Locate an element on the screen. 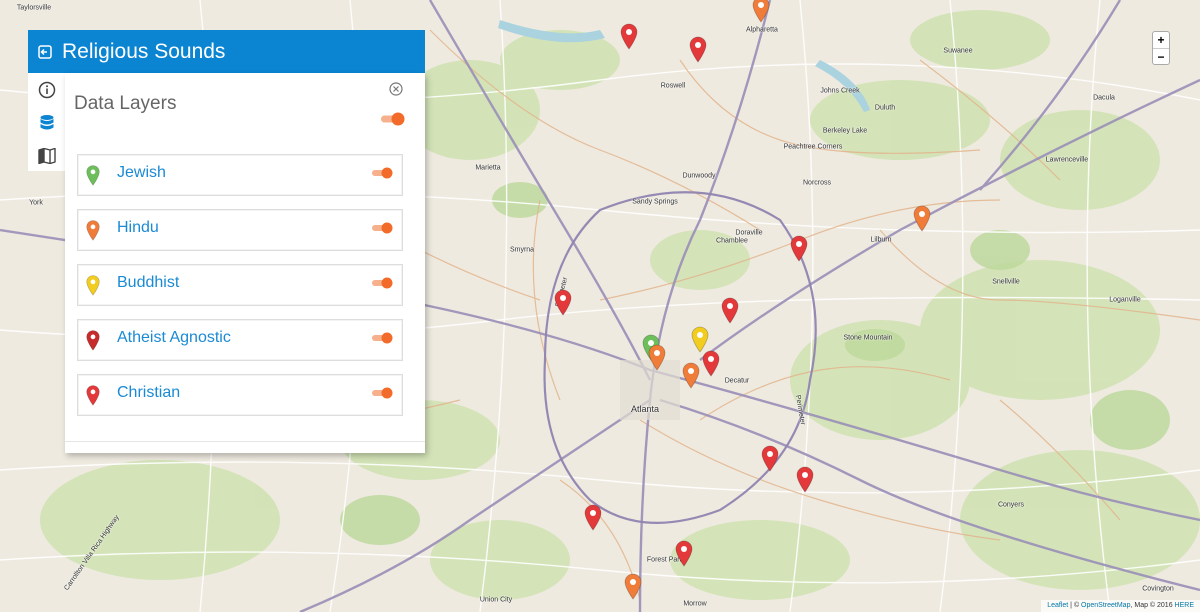 The height and width of the screenshot is (612, 1200). place-label: Alpharetta is located at coordinates (762, 30).